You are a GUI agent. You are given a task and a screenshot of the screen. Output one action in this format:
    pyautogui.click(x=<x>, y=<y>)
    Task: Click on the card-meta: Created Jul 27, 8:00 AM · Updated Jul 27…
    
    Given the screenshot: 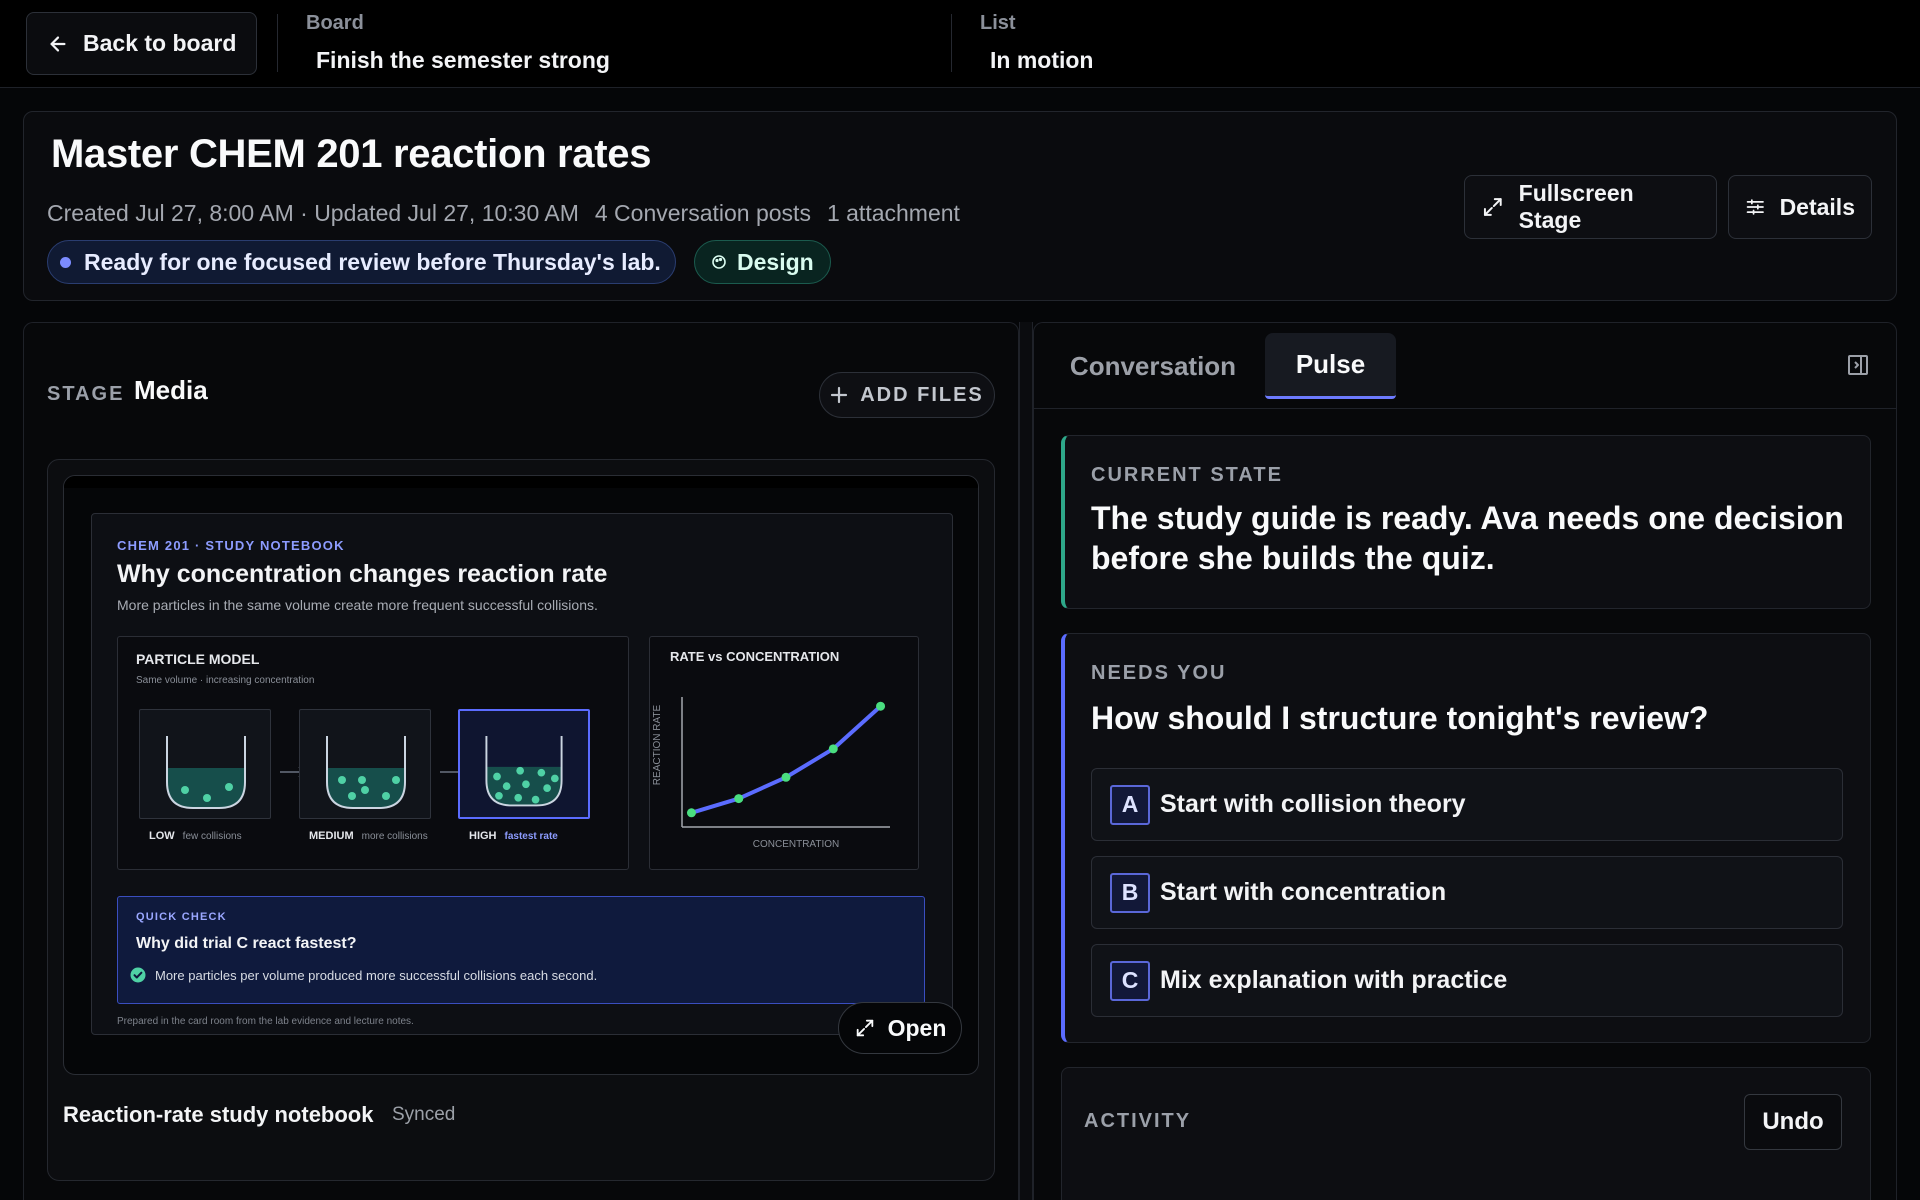 What is the action you would take?
    pyautogui.click(x=503, y=213)
    